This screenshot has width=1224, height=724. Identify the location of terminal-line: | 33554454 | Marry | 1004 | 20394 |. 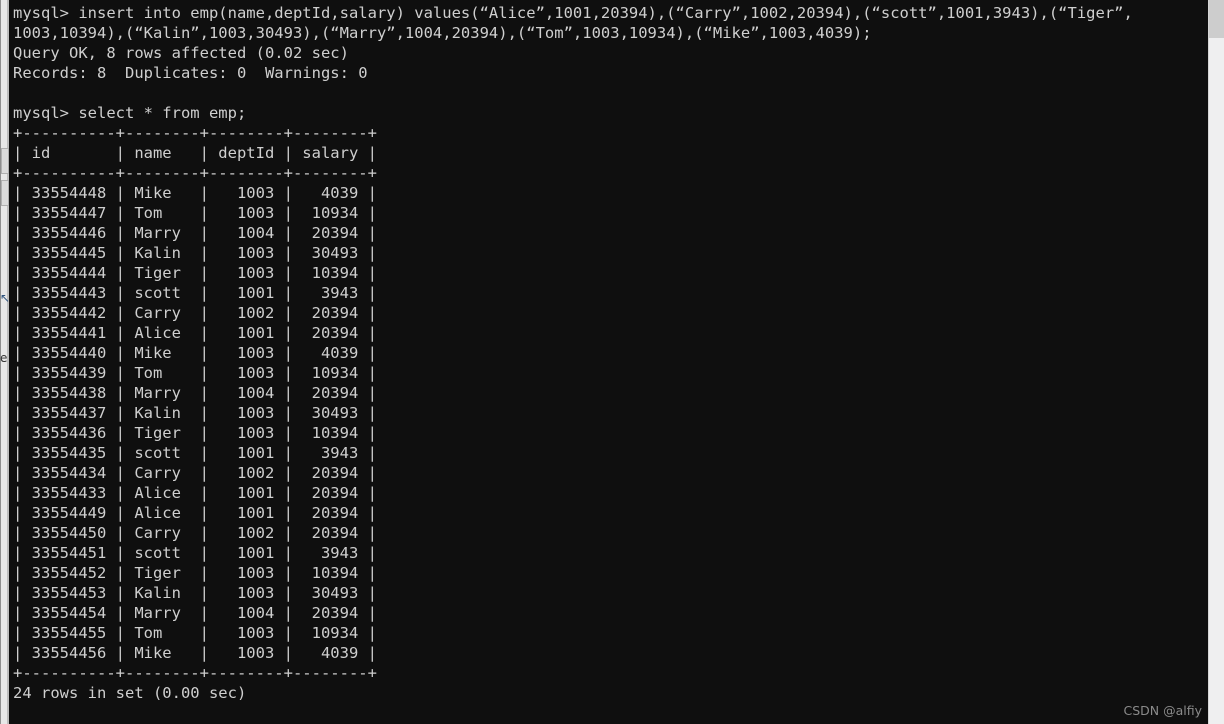
(195, 613).